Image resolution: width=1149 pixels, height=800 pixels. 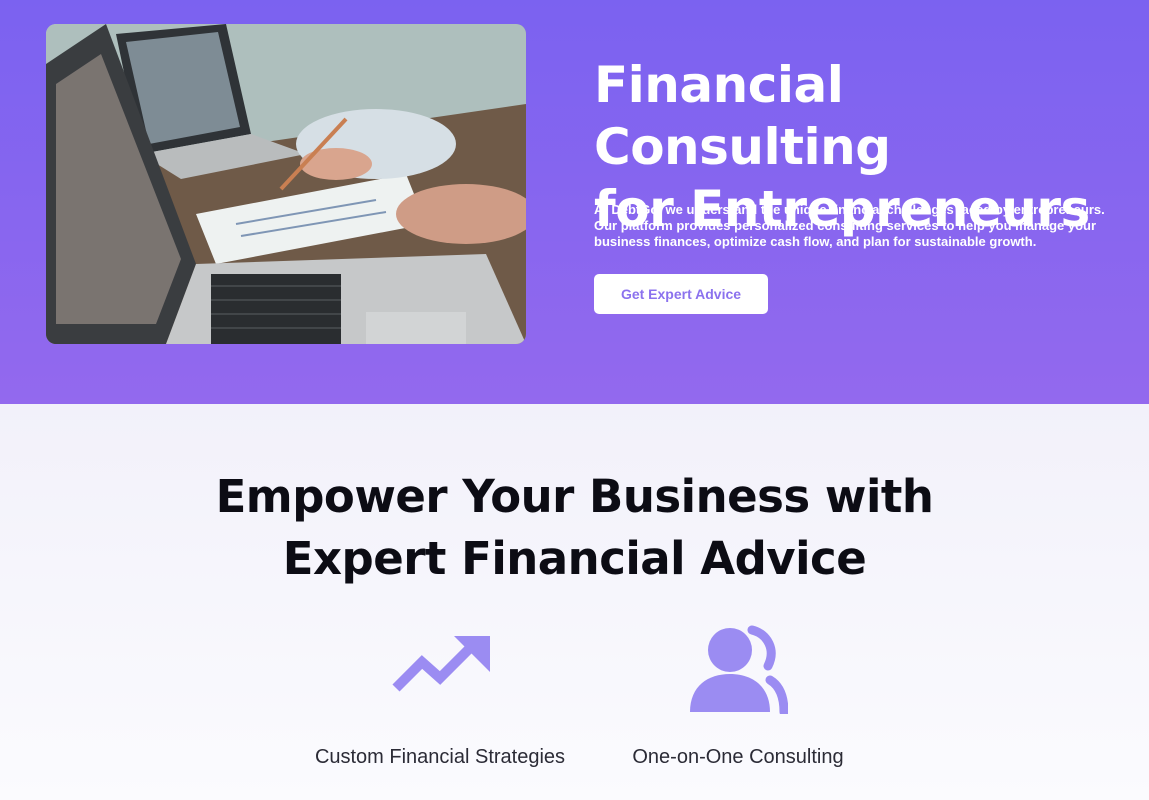 I want to click on trending-up-icon, so click(x=441, y=664).